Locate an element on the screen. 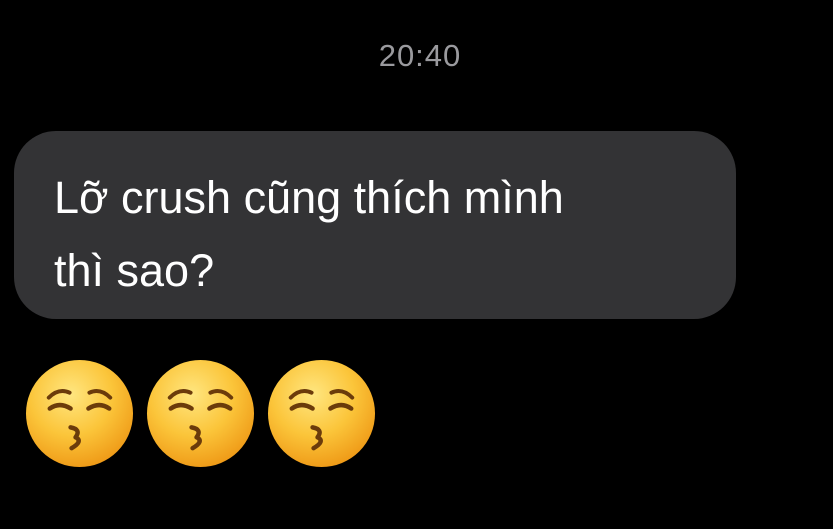  message-text: Lỡ crush cũng thích mình thì sao? is located at coordinates (309, 234).